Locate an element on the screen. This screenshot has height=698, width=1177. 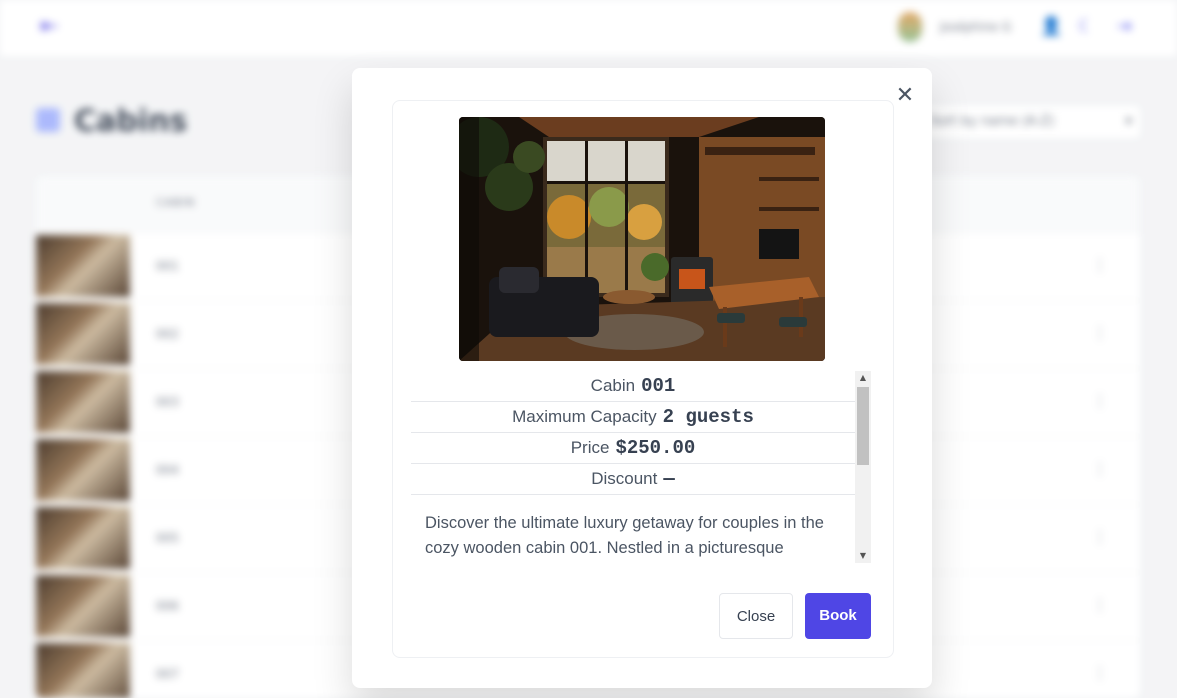
capacity-value: 2 guests is located at coordinates (708, 417).